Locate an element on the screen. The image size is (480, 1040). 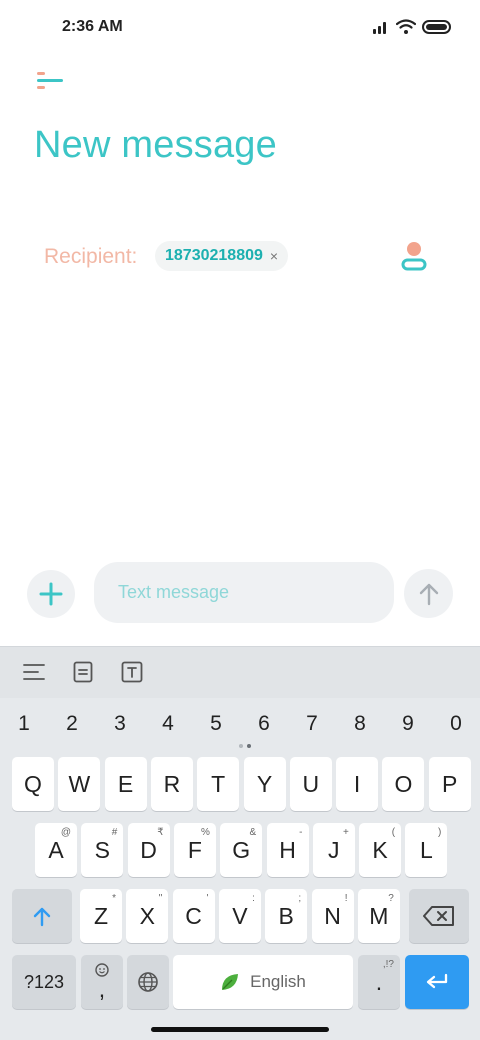
key-label: M is located at coordinates (379, 915).